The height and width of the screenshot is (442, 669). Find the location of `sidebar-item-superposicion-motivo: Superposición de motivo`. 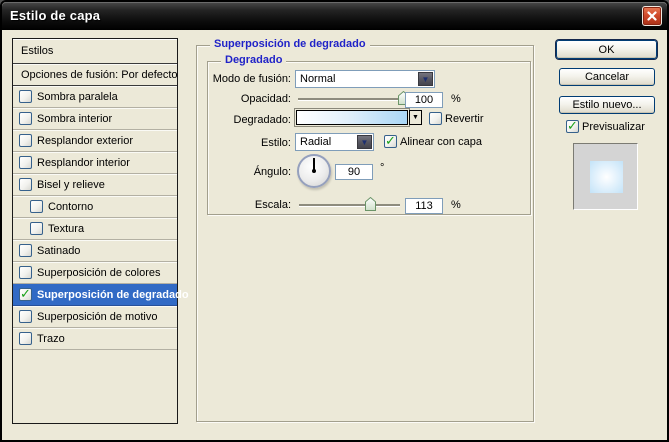

sidebar-item-superposicion-motivo: Superposición de motivo is located at coordinates (95, 317).